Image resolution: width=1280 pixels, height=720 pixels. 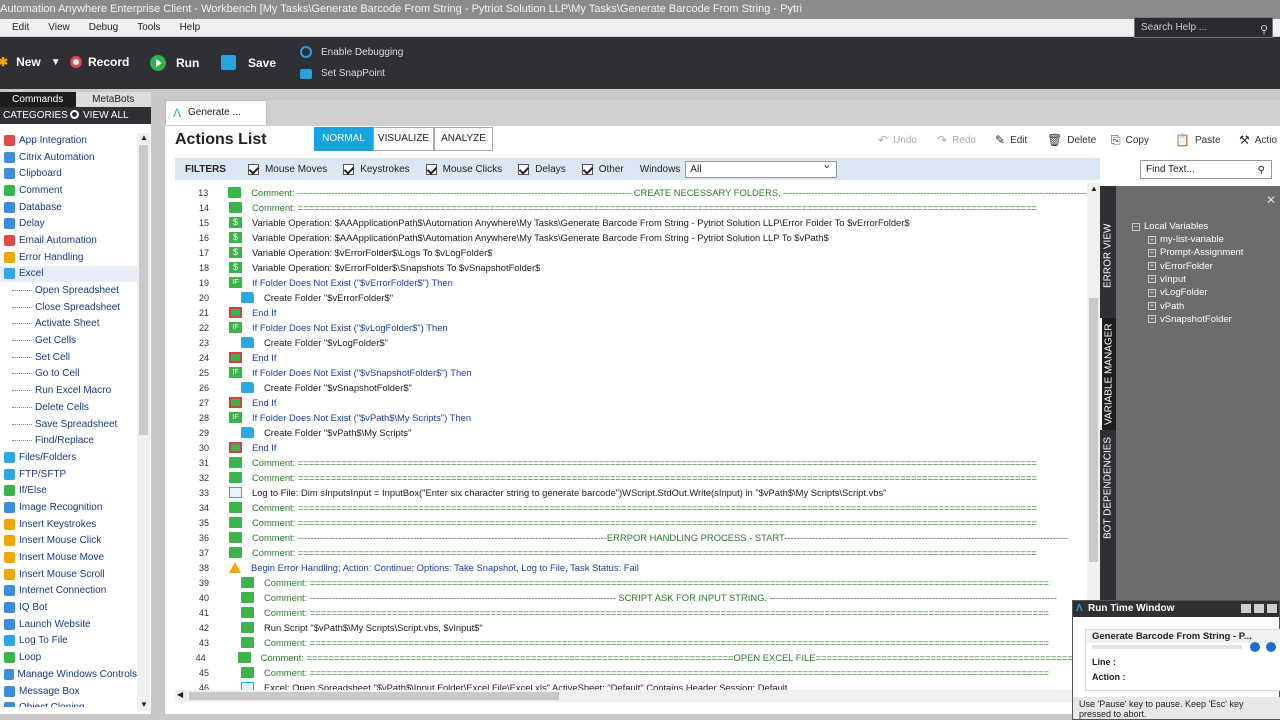 What do you see at coordinates (30, 62) in the screenshot?
I see `new-button: ✱ New ▼` at bounding box center [30, 62].